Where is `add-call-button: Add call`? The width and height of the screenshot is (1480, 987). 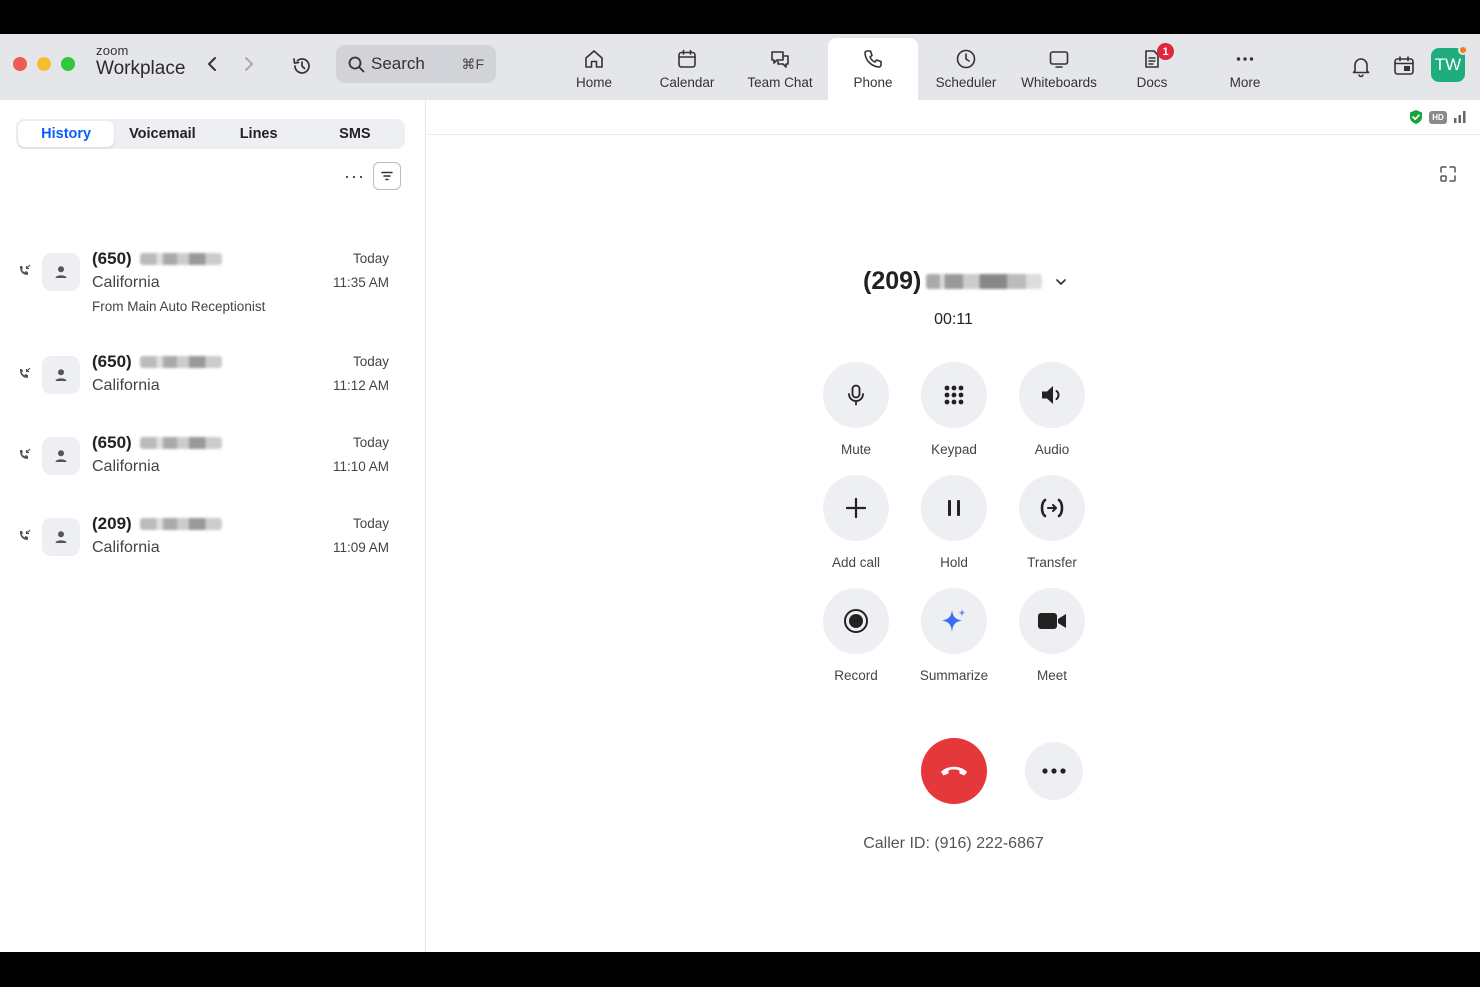
add-call-button: Add call is located at coordinates (856, 522).